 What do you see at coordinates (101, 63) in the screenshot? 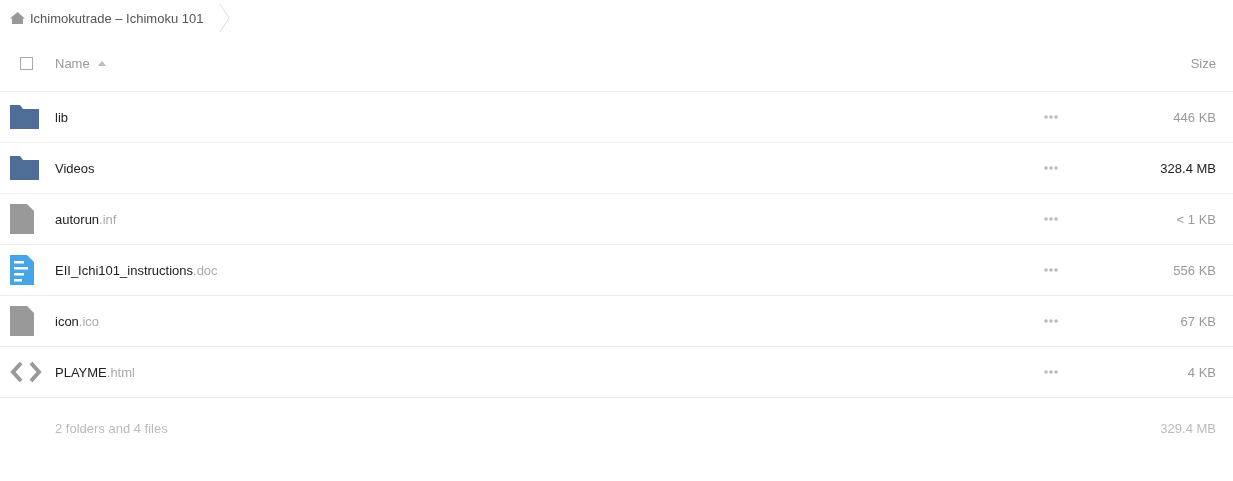
I see `sort-ascending-icon` at bounding box center [101, 63].